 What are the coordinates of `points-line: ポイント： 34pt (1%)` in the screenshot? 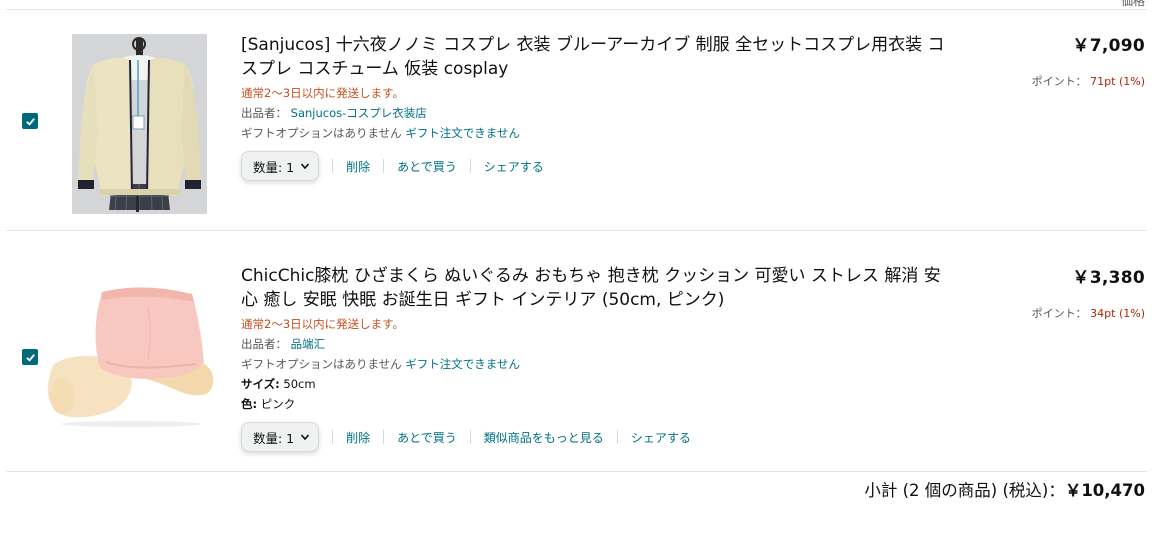 It's located at (1088, 313).